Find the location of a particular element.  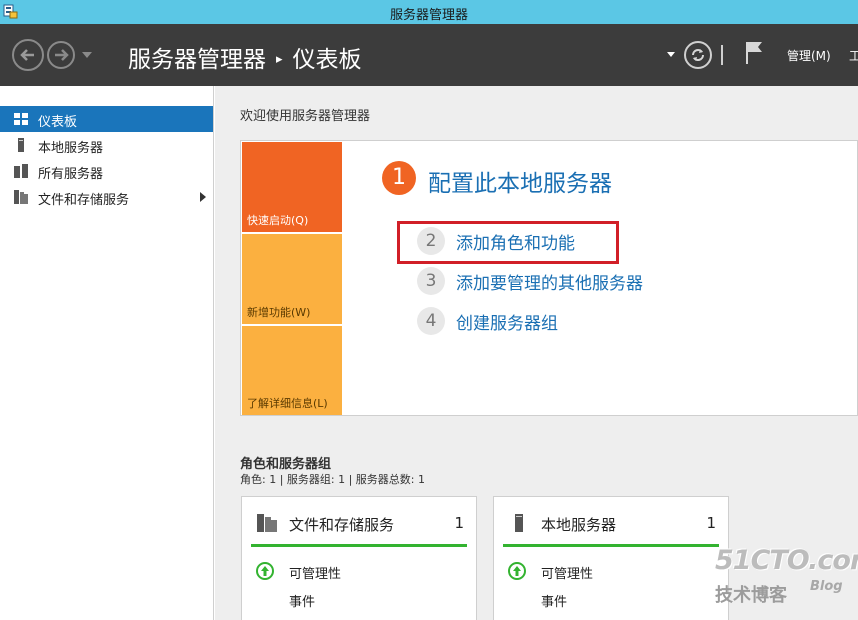

tile-label: 新增功能(W) is located at coordinates (279, 312).